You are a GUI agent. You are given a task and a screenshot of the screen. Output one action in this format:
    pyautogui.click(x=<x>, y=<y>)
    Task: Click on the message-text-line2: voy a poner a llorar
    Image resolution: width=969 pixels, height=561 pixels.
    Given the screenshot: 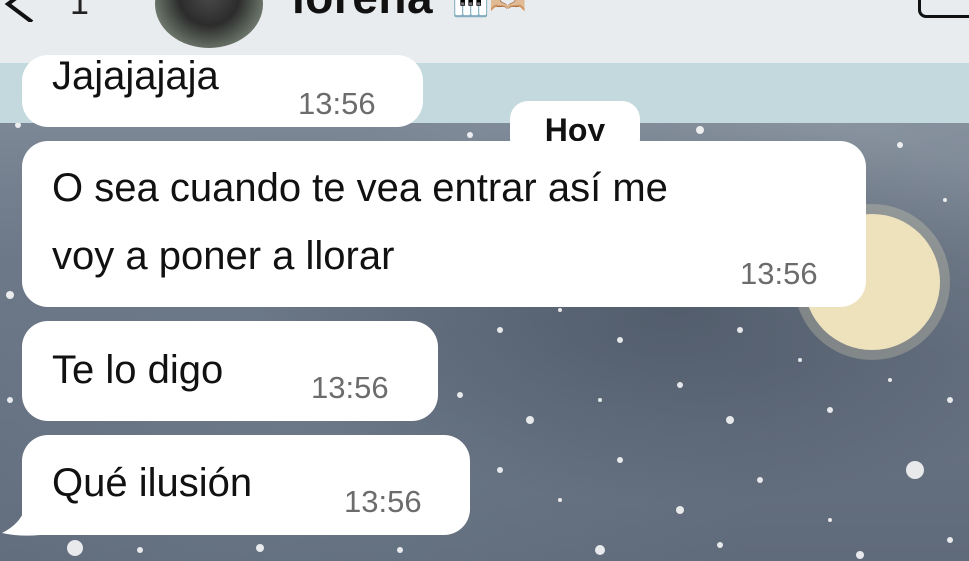 What is the action you would take?
    pyautogui.click(x=223, y=256)
    